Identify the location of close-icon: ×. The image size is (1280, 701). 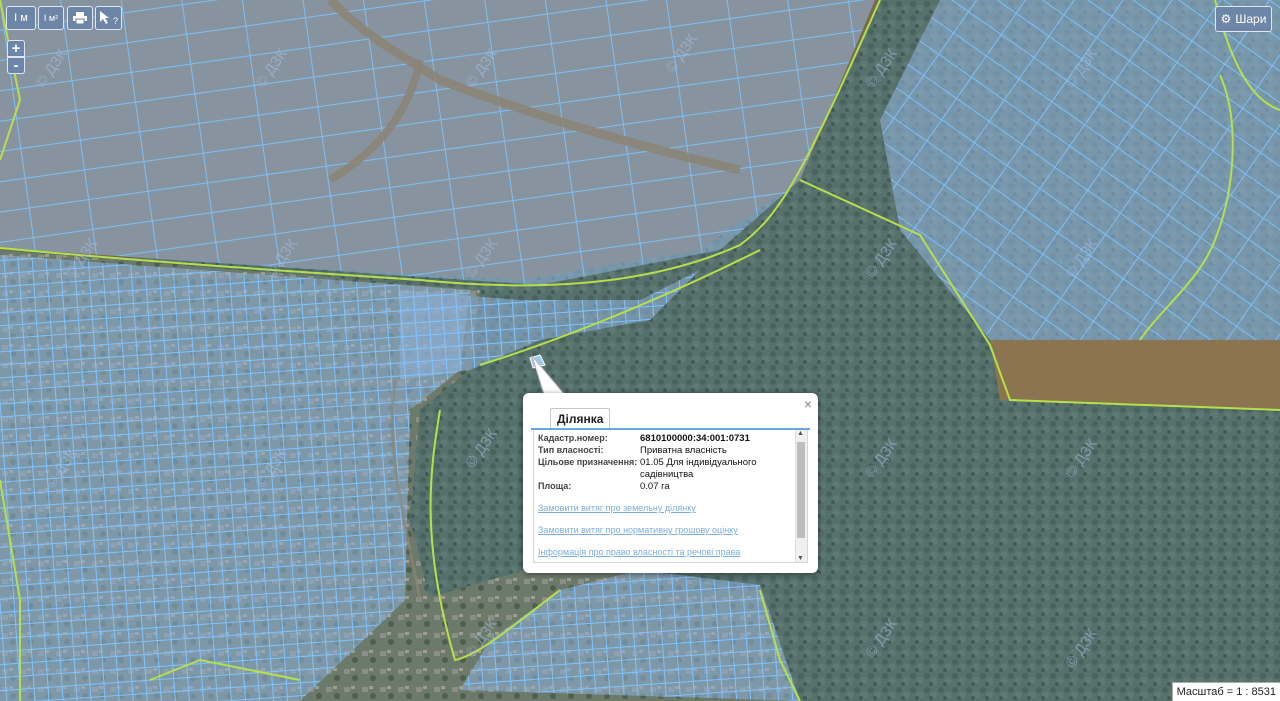
(808, 404).